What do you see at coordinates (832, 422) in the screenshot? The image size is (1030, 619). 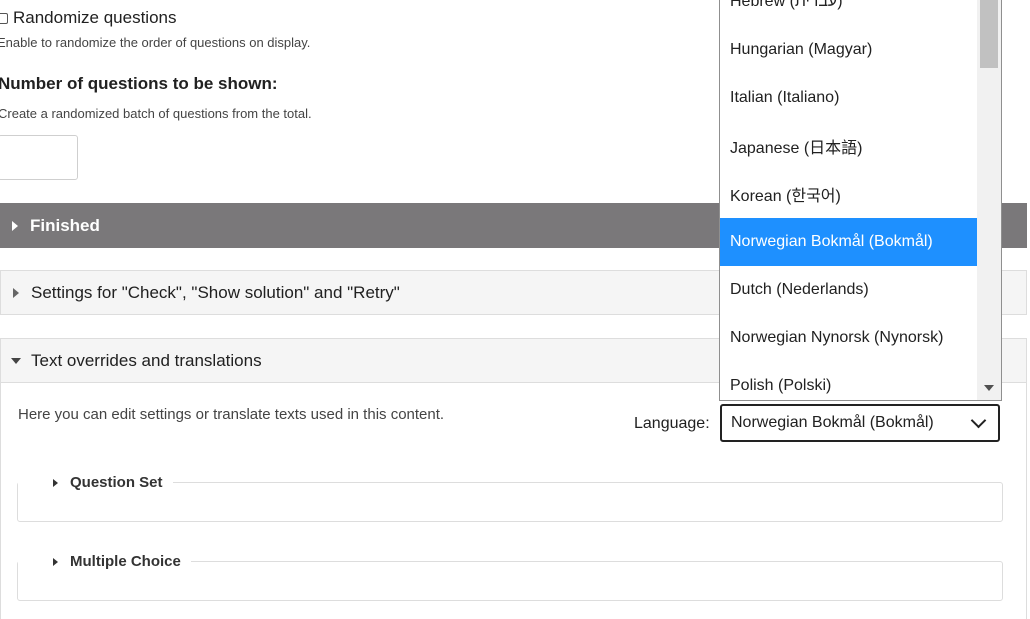 I see `language-select-value: Norwegian Bokmål (Bokmål)` at bounding box center [832, 422].